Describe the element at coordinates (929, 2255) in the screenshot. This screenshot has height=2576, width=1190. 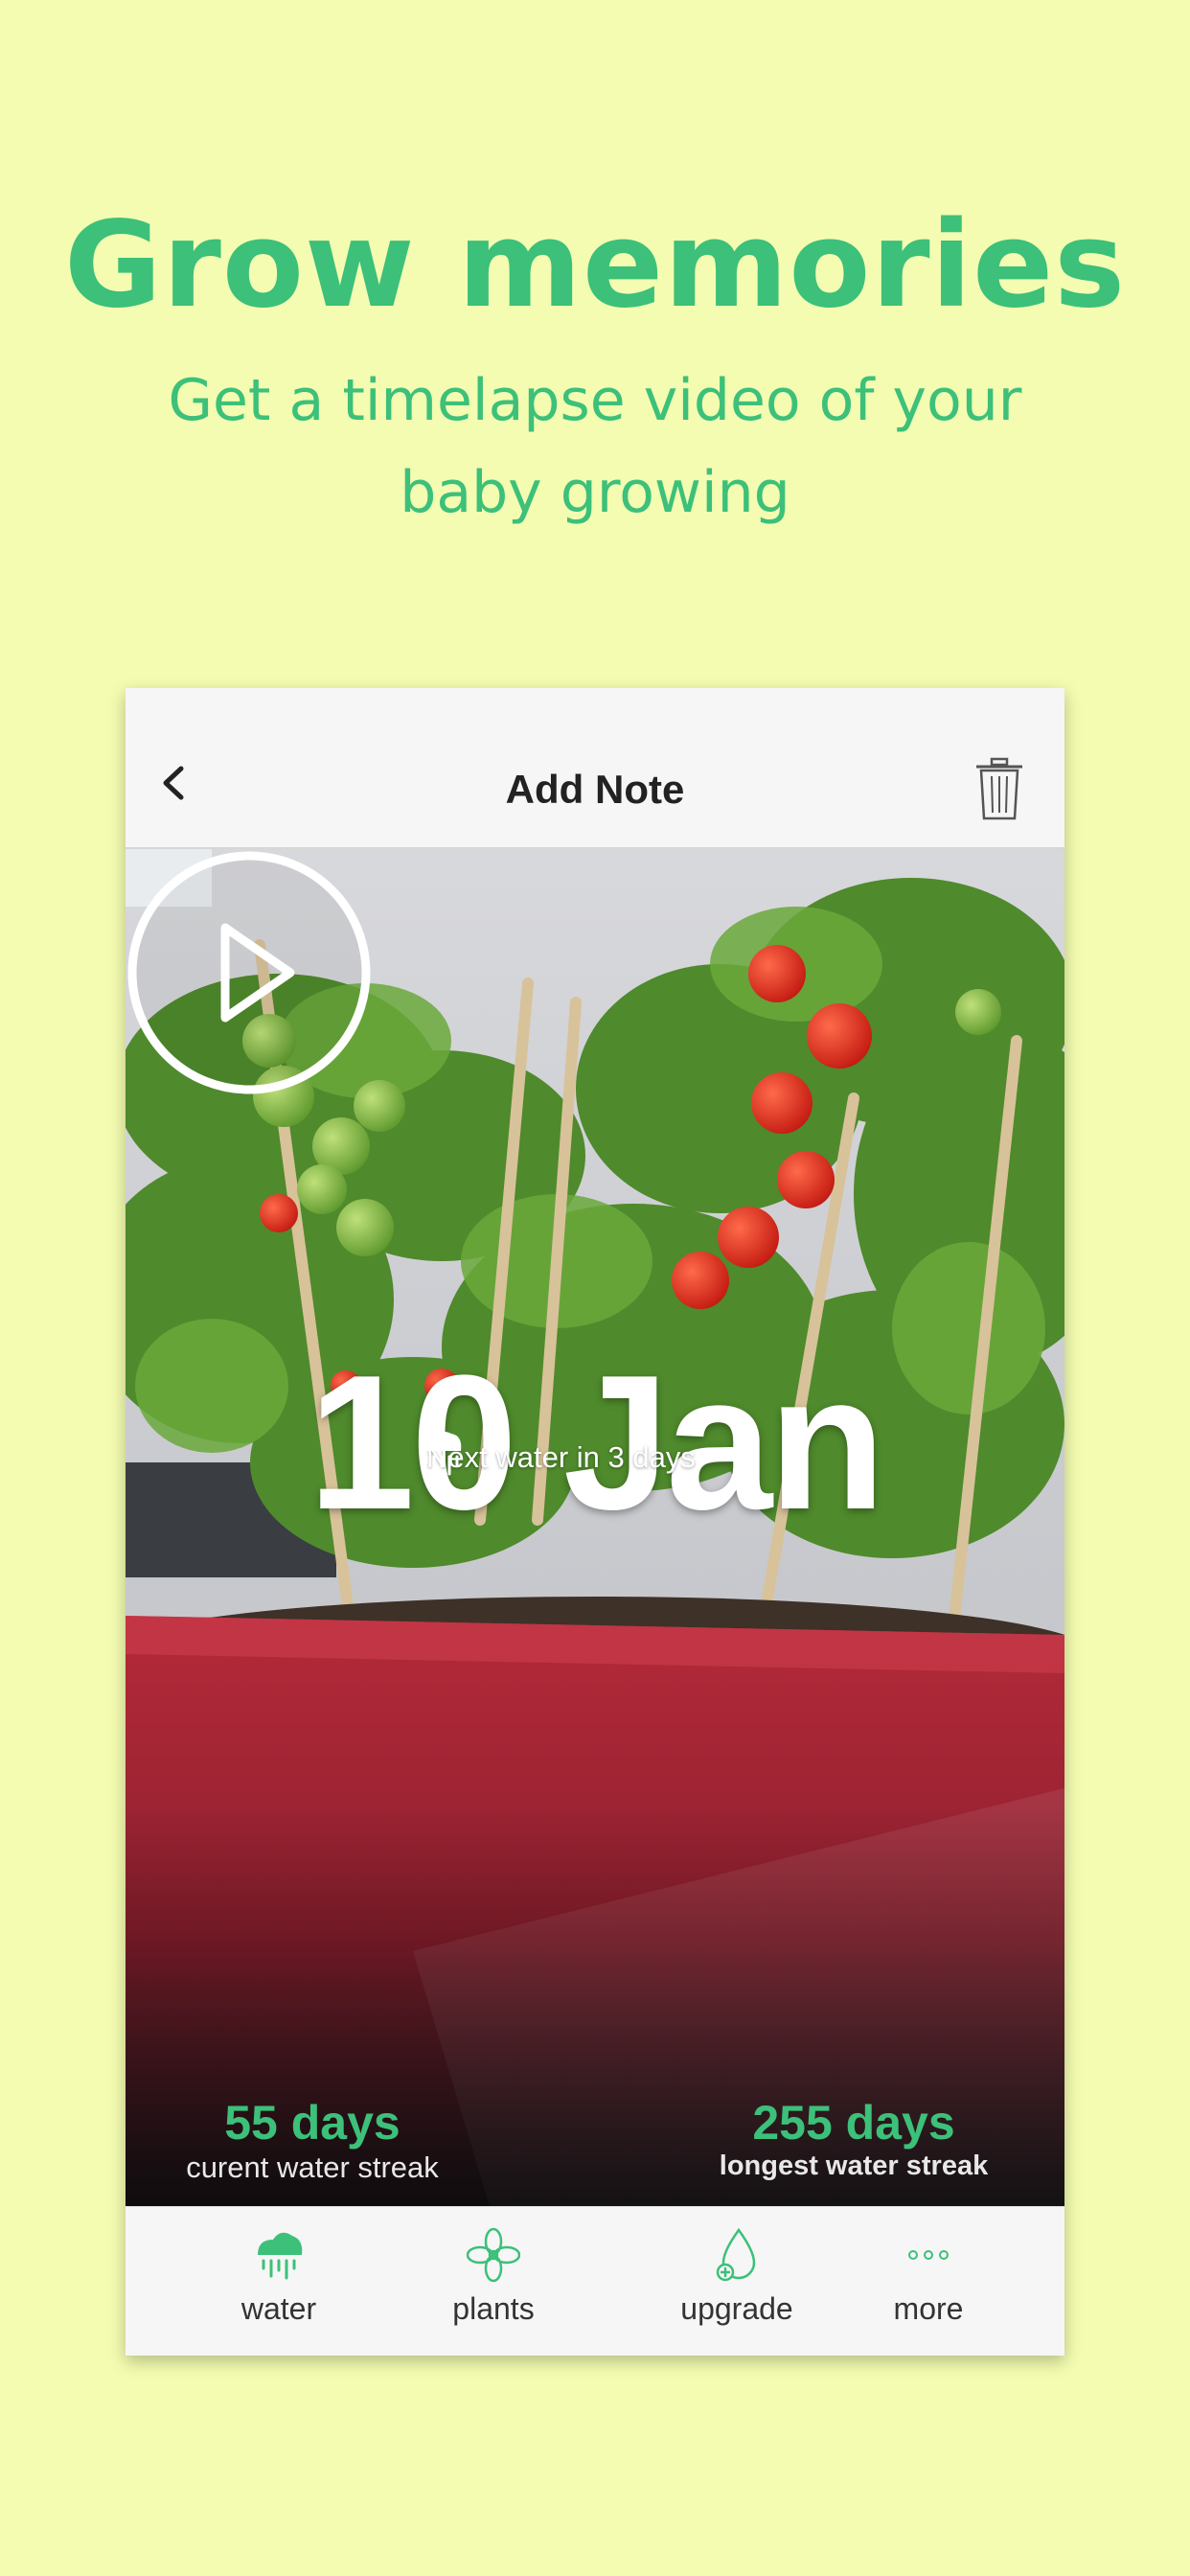
I see `more-dots-icon` at that location.